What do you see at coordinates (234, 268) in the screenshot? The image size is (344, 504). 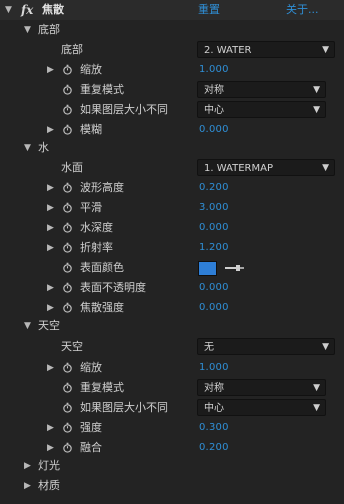 I see `eyedropper-icon` at bounding box center [234, 268].